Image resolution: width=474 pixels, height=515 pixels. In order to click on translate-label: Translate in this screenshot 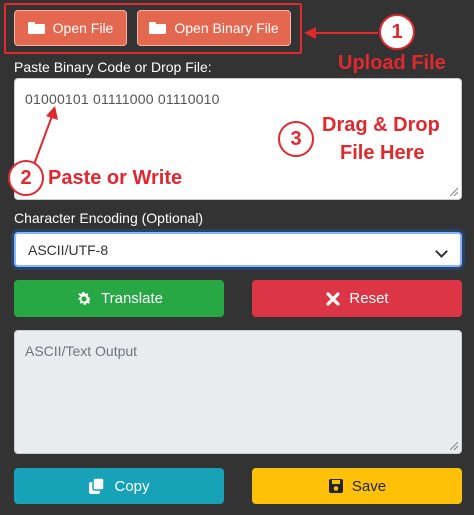, I will do `click(132, 298)`.